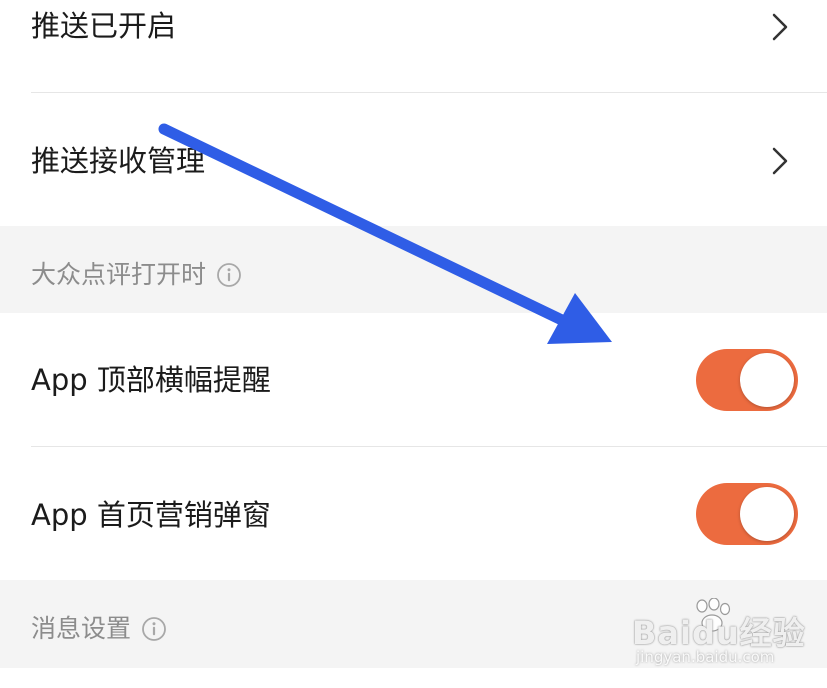  Describe the element at coordinates (413, 624) in the screenshot. I see `section-header-message-settings: 消息设置` at that location.